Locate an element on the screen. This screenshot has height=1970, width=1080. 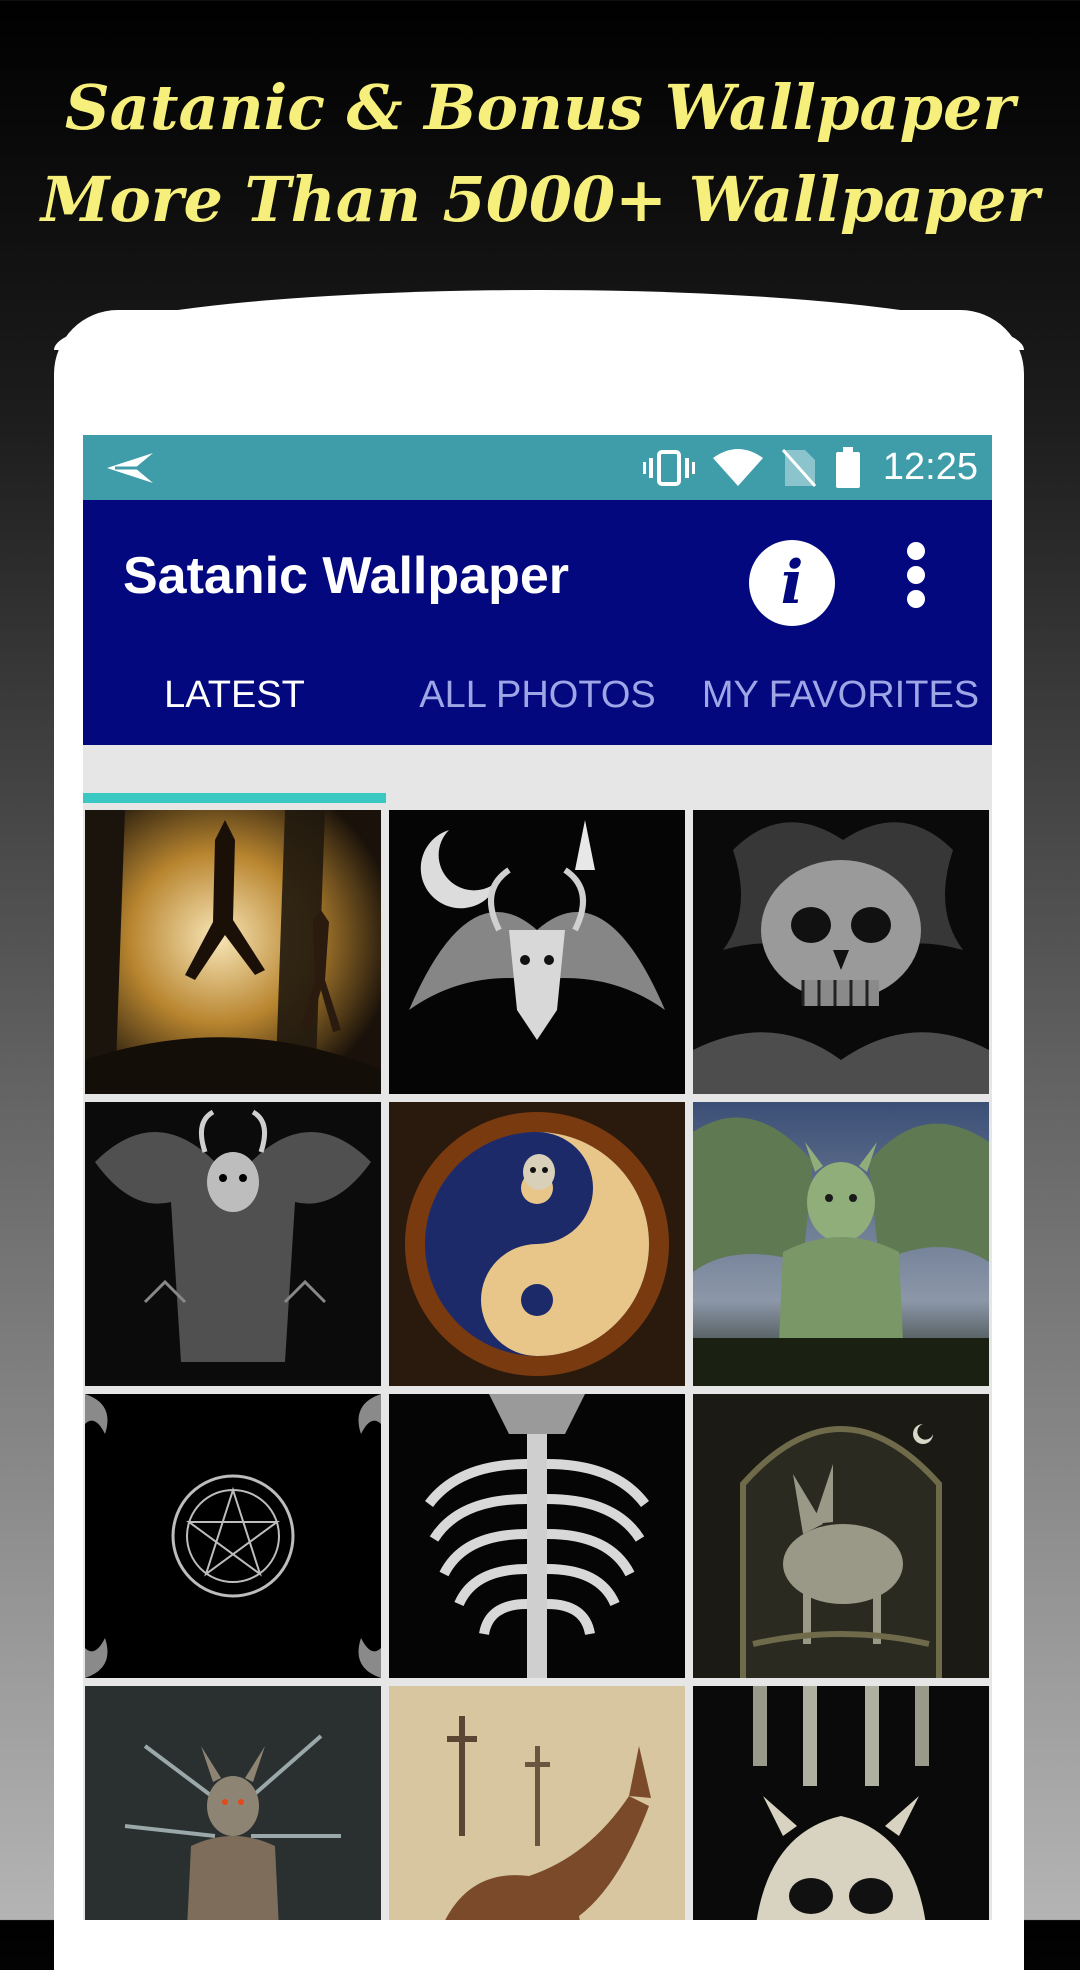
tab-indicator is located at coordinates (234, 798).